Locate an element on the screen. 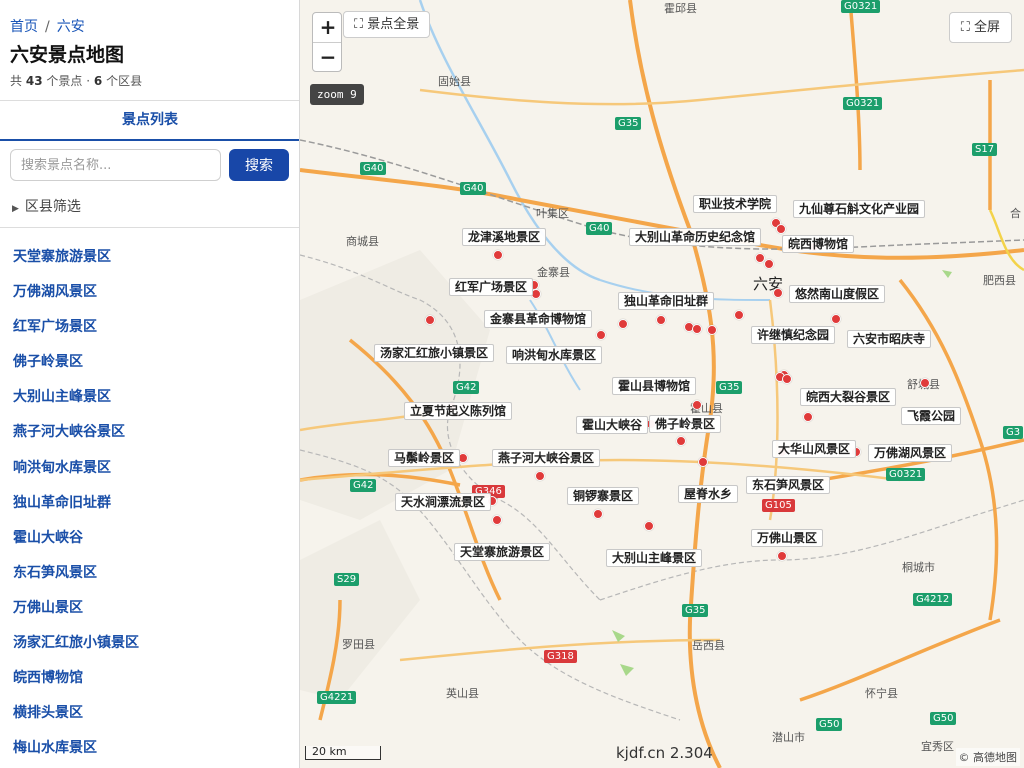 This screenshot has height=768, width=1024. zoom-in-button: + is located at coordinates (327, 28).